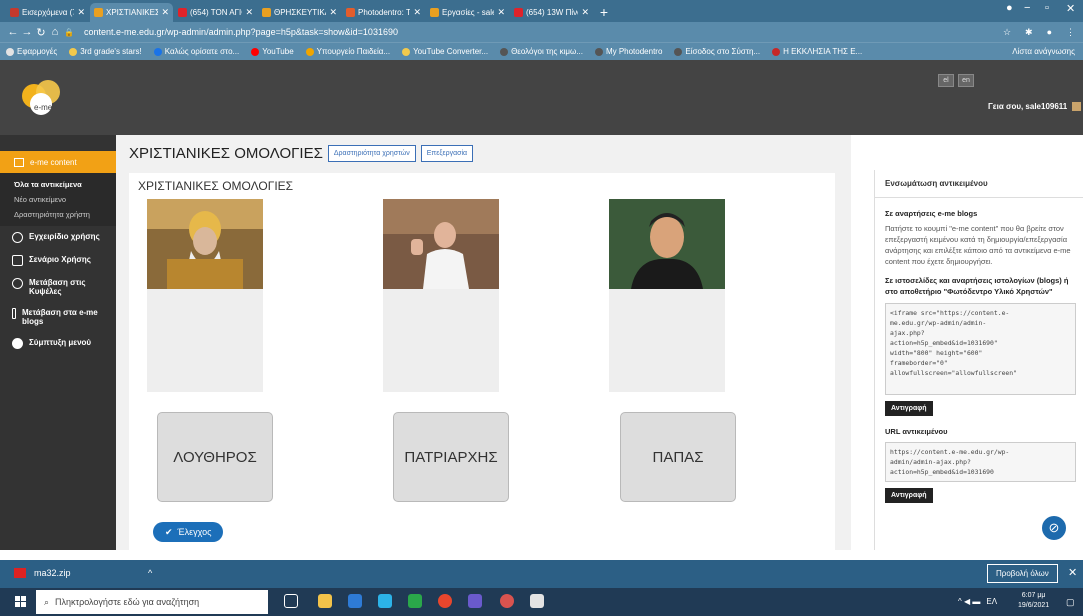 The width and height of the screenshot is (1083, 616). Describe the element at coordinates (150, 573) in the screenshot. I see `chevron-up-icon: ^` at that location.